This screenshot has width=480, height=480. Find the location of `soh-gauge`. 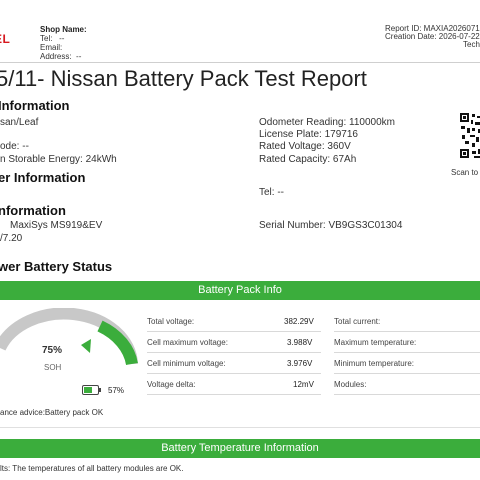

soh-gauge is located at coordinates (69, 337).